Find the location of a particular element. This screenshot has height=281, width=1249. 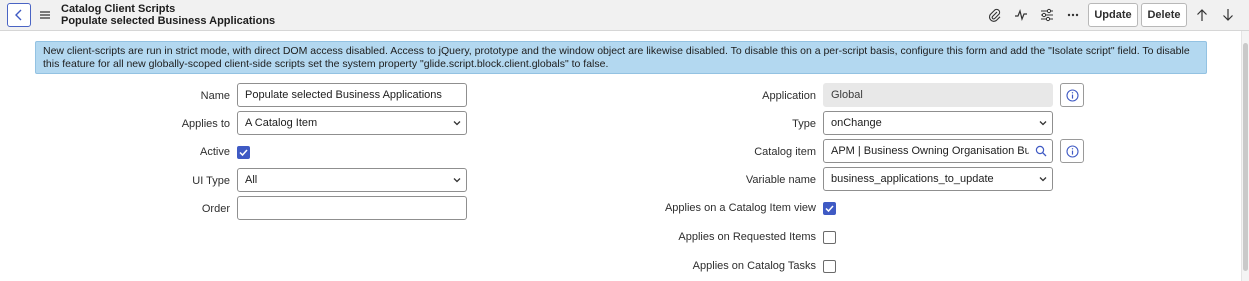

application-label: Application is located at coordinates (789, 96).